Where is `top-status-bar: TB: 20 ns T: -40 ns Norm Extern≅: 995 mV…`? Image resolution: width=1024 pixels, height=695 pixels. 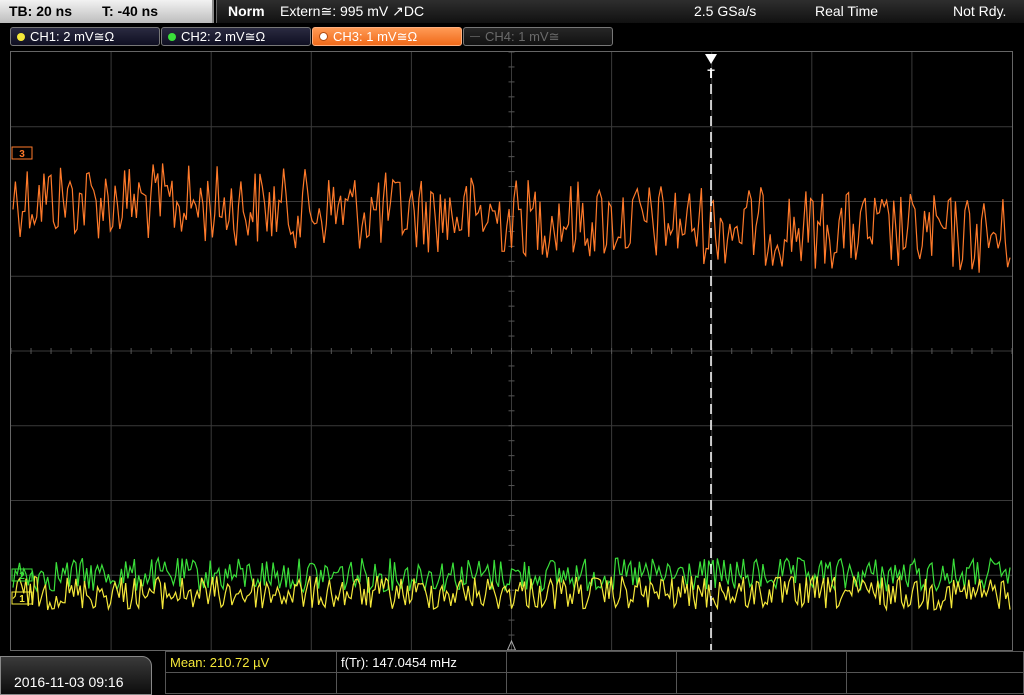
top-status-bar: TB: 20 ns T: -40 ns Norm Extern≅: 995 mV… is located at coordinates (512, 12).